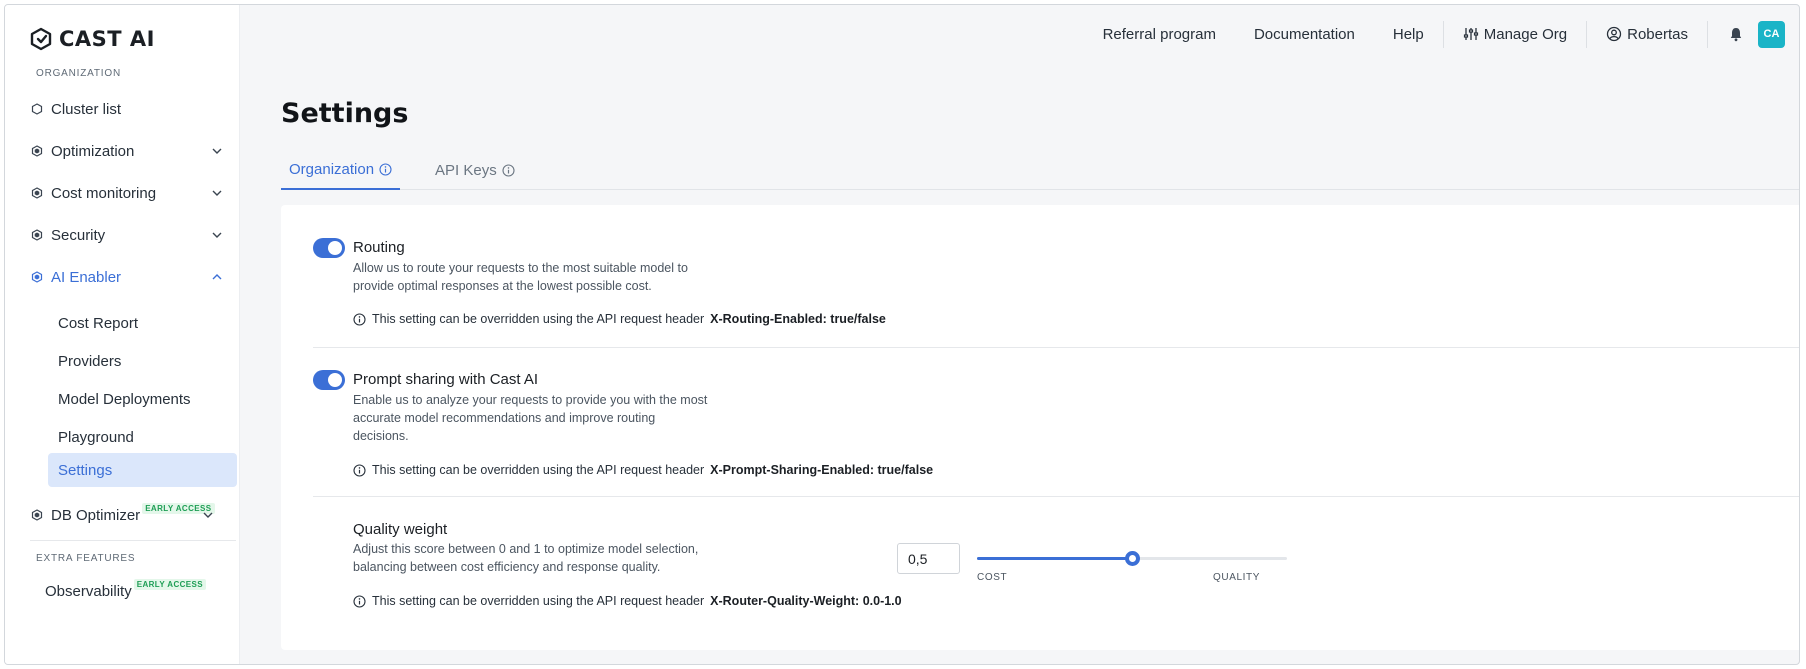  I want to click on header-name: X-Router-Quality-Weight: 0.0-1.0, so click(806, 601).